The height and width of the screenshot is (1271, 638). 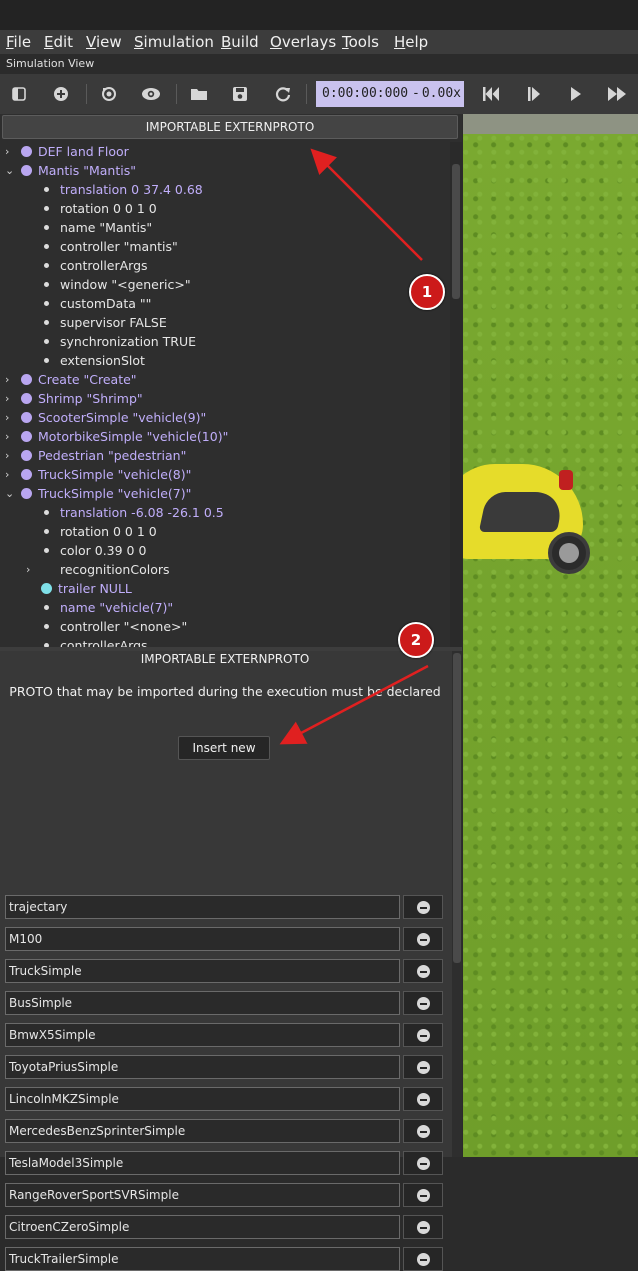 I want to click on tree-field-row: window "<generic>", so click(x=225, y=284).